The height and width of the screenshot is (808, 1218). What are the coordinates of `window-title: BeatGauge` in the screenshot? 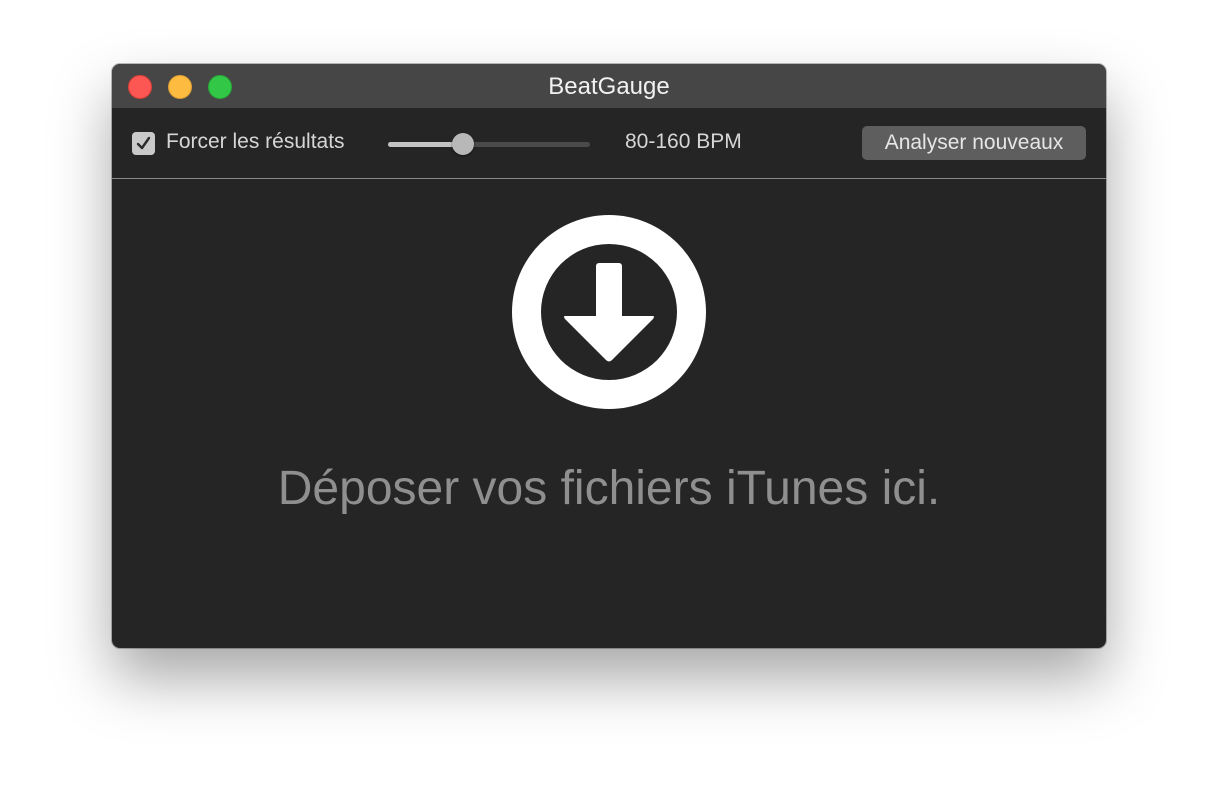 It's located at (609, 86).